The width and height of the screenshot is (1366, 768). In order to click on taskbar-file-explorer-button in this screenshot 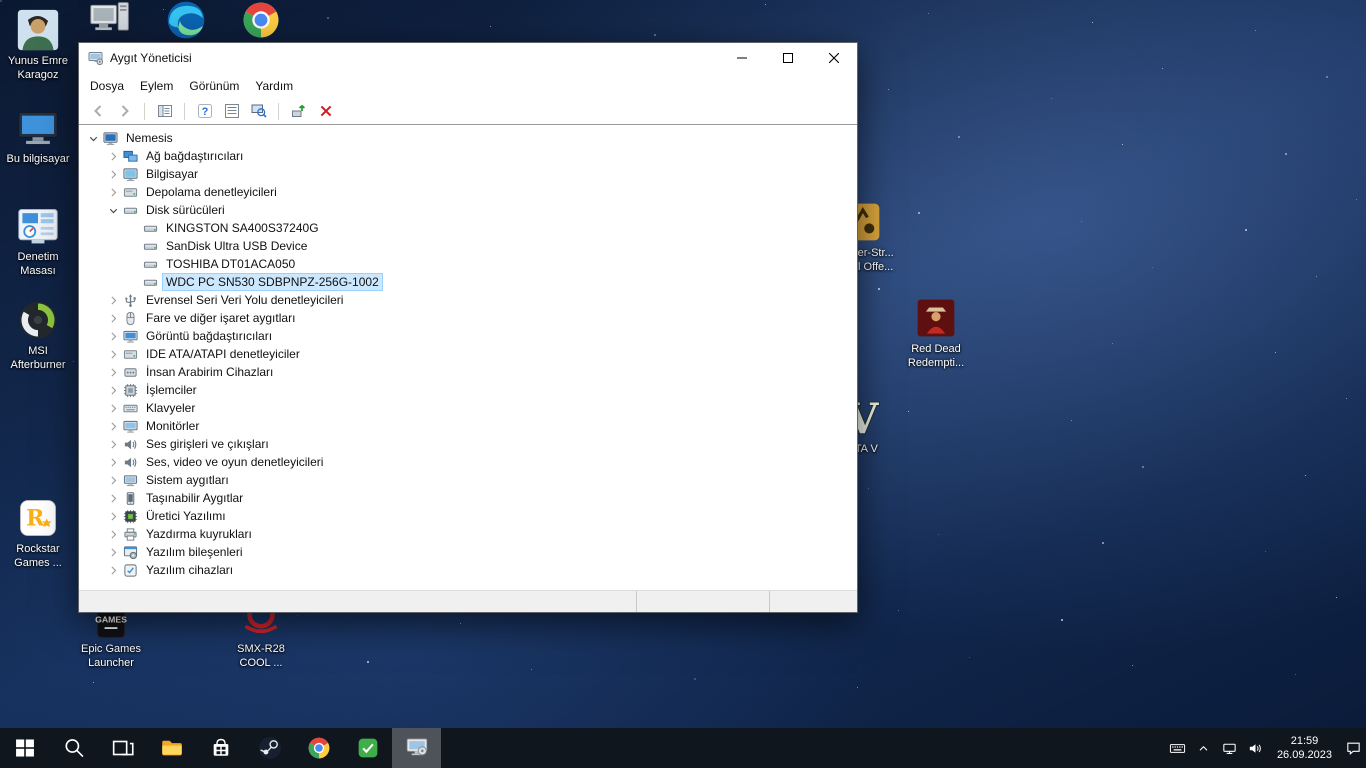, I will do `click(171, 748)`.